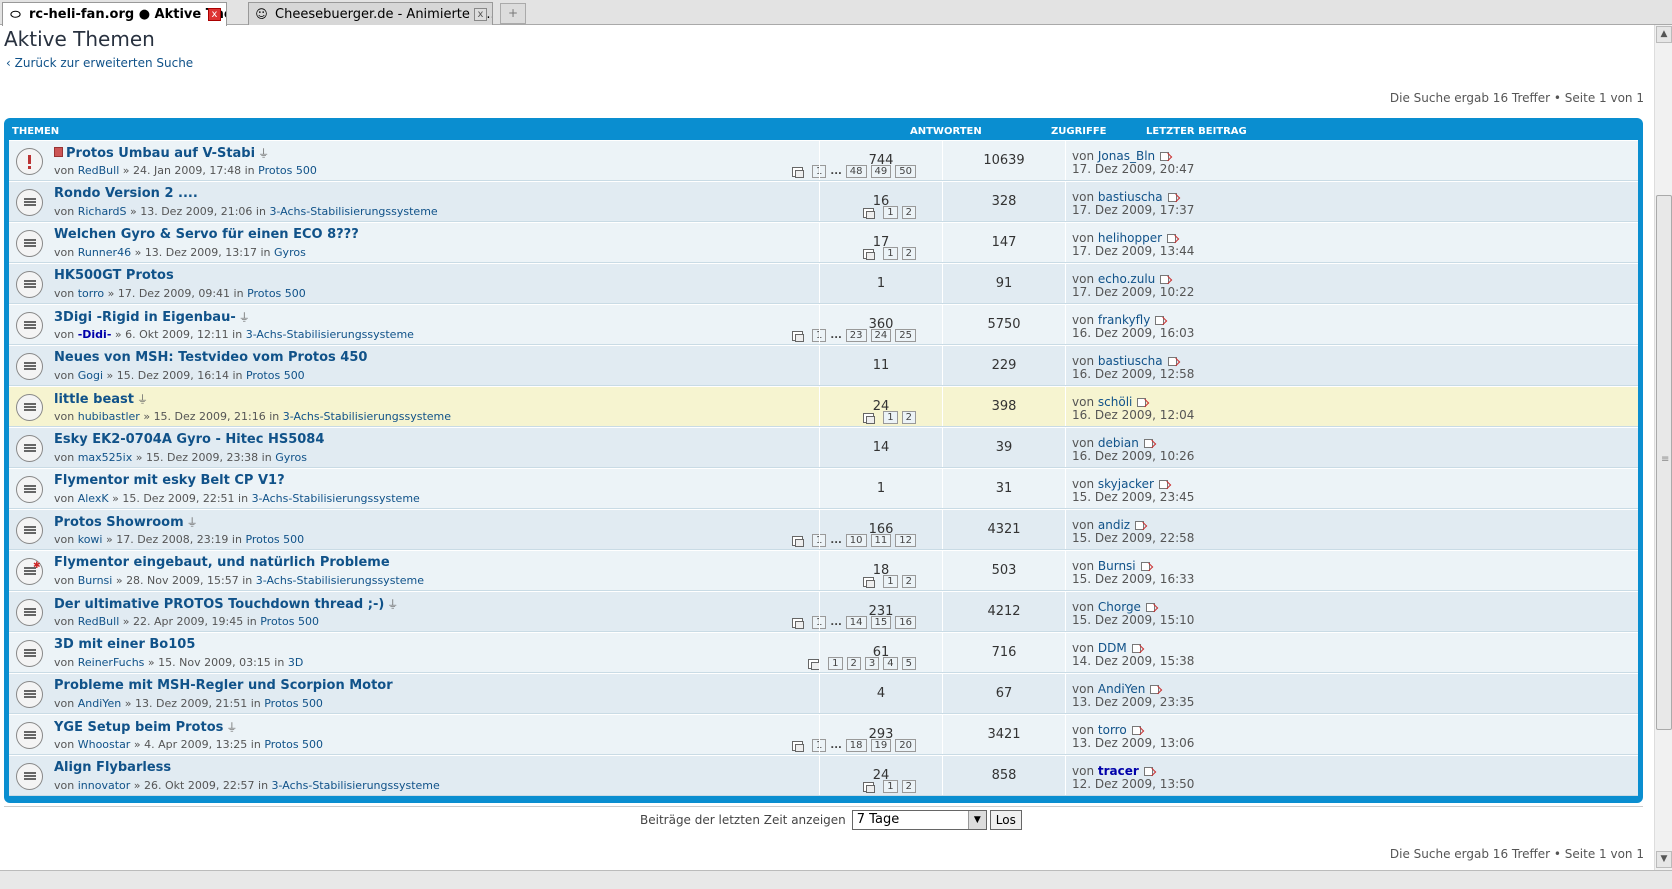 The height and width of the screenshot is (889, 1672). I want to click on topic-title: HK500GT Protos, so click(114, 275).